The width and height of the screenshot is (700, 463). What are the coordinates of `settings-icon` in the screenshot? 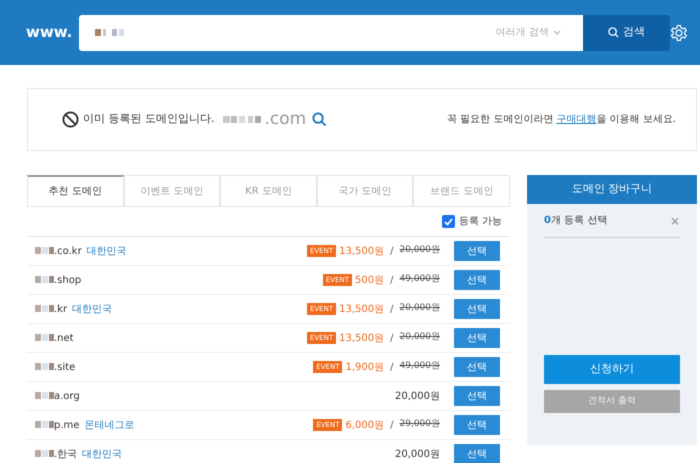 It's located at (679, 33).